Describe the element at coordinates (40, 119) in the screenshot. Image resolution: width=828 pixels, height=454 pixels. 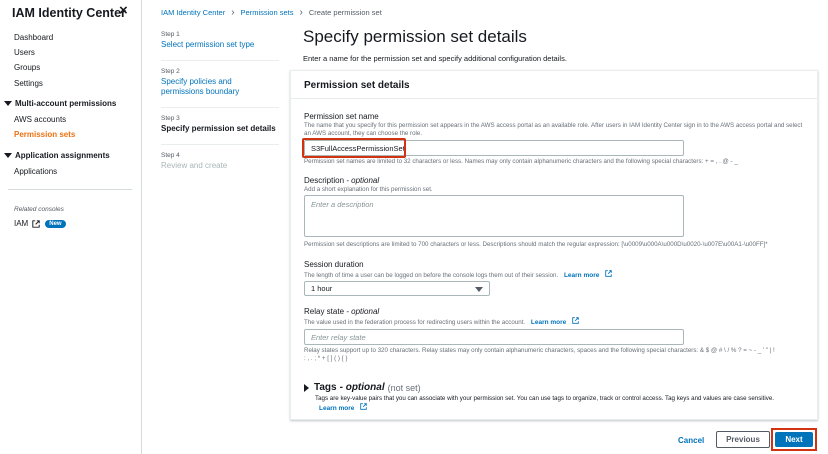
I see `sidebar-item-aws-accounts: AWS accounts` at that location.